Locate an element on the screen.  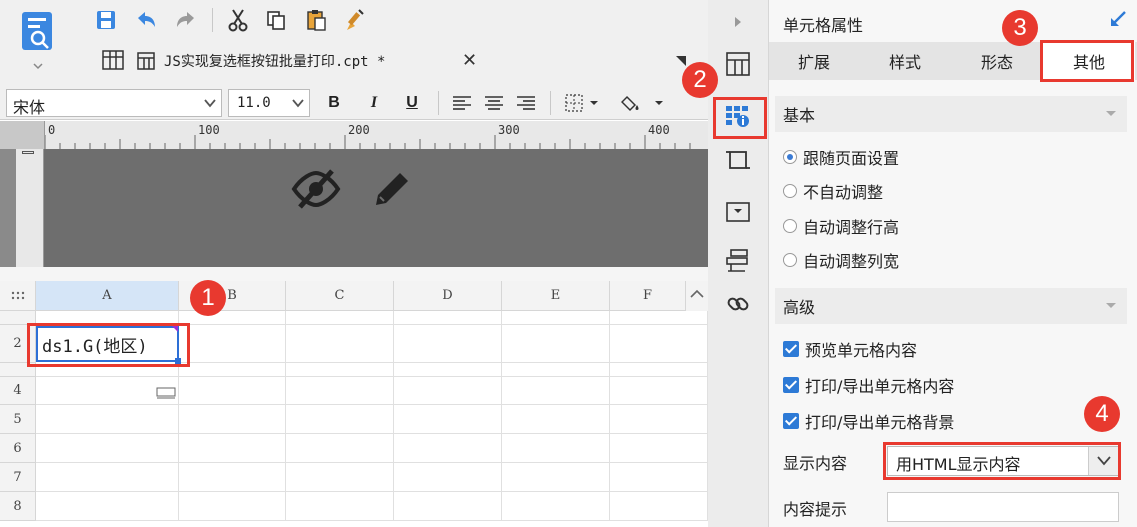
select-all-corner is located at coordinates (18, 296).